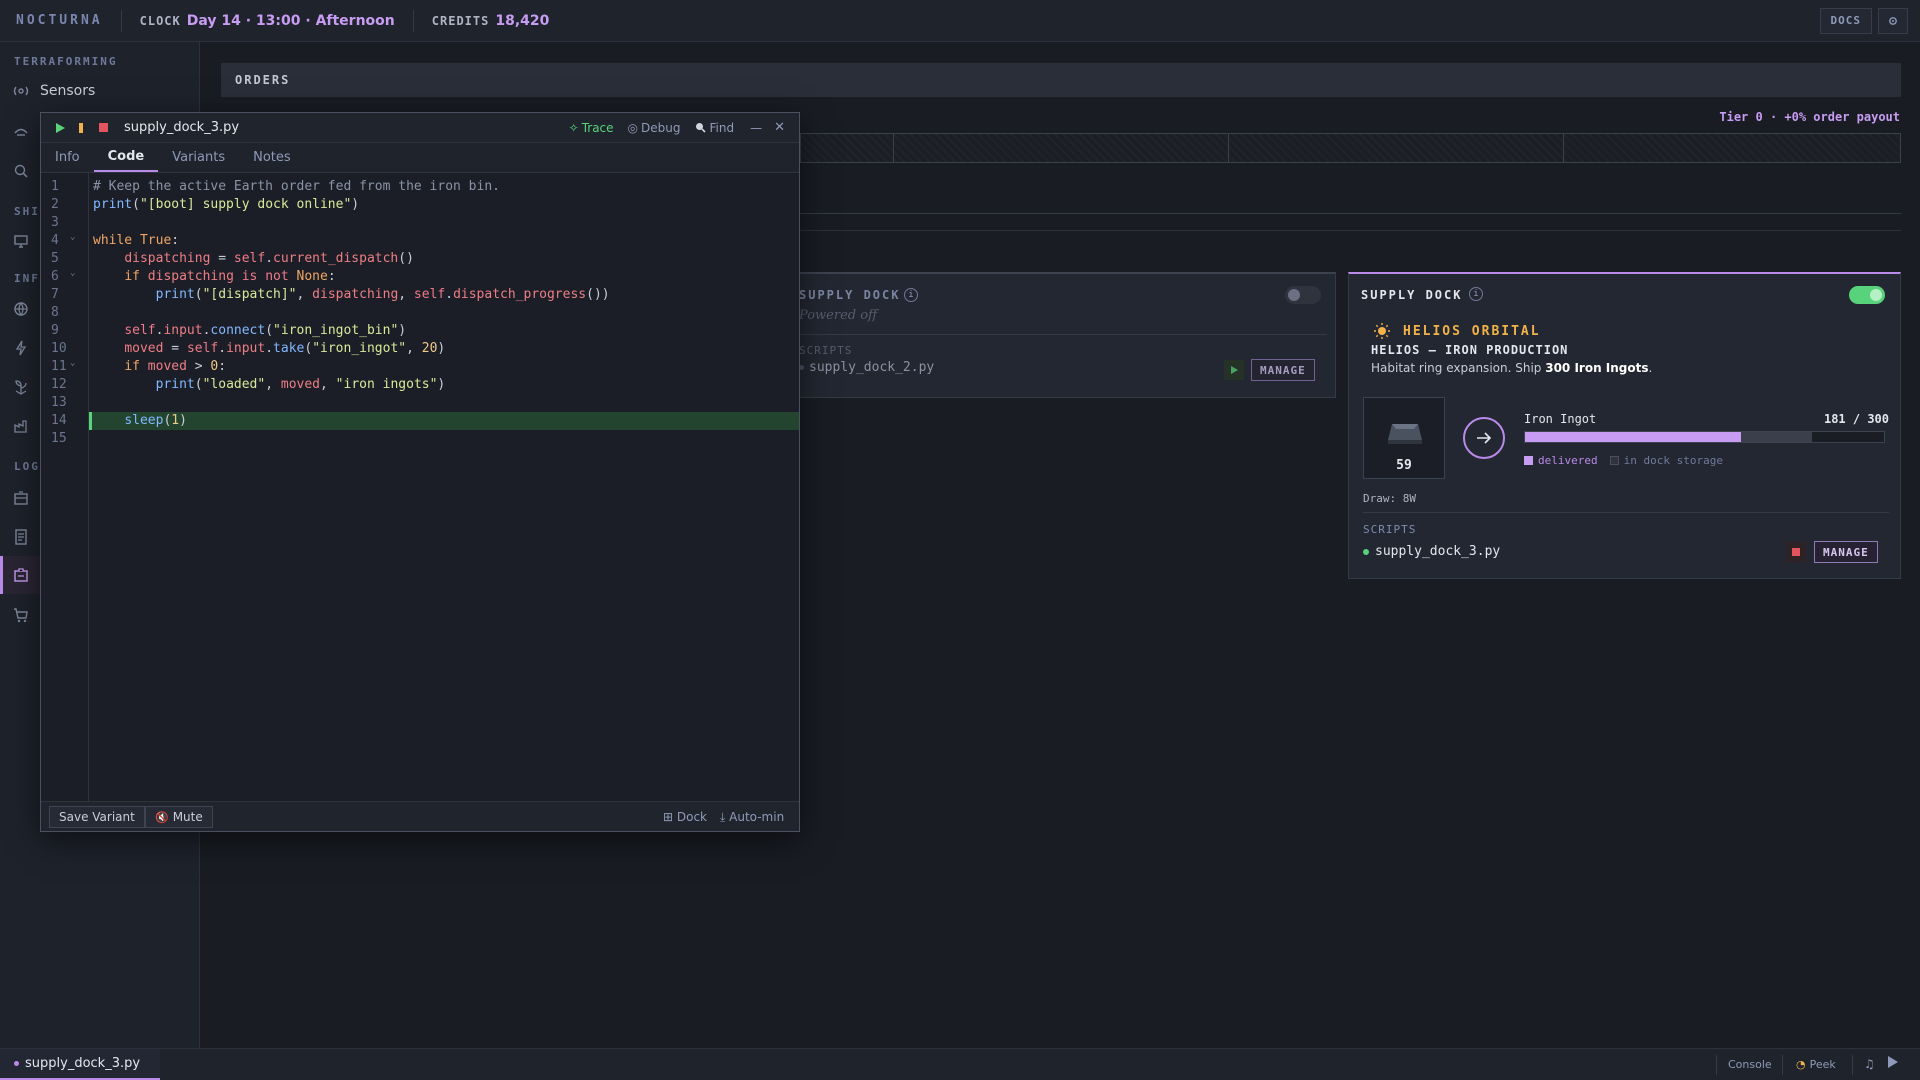 This screenshot has width=1920, height=1080. I want to click on code-token: (), so click(406, 258).